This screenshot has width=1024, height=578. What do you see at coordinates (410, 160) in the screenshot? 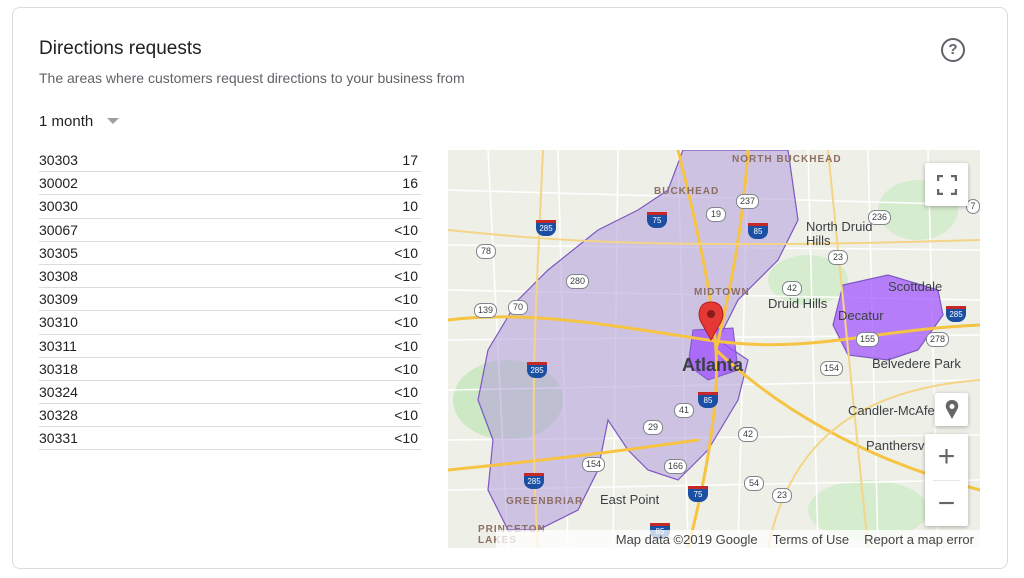
I see `request-count: 17` at bounding box center [410, 160].